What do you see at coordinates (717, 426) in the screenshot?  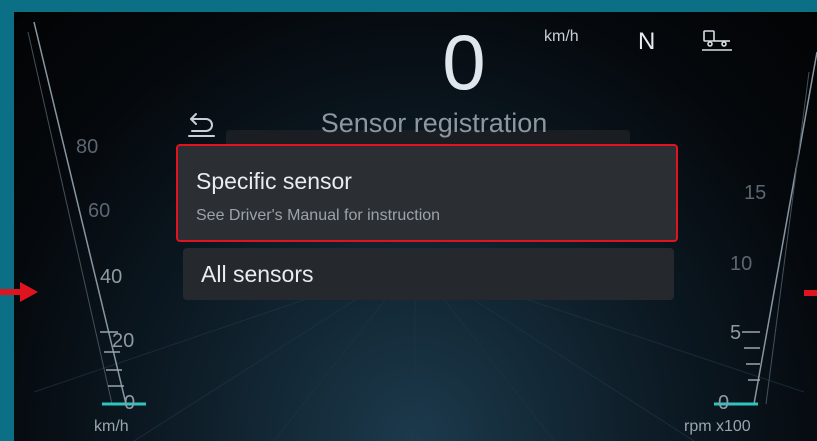 I see `tachometer-unit: rpm x100` at bounding box center [717, 426].